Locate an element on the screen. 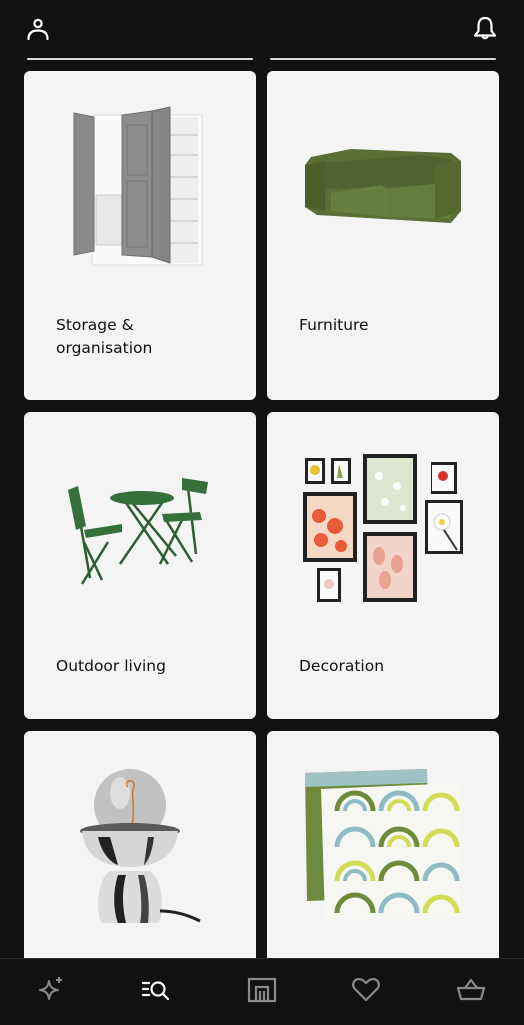 The width and height of the screenshot is (524, 1025). nav-inspiration is located at coordinates (51, 990).